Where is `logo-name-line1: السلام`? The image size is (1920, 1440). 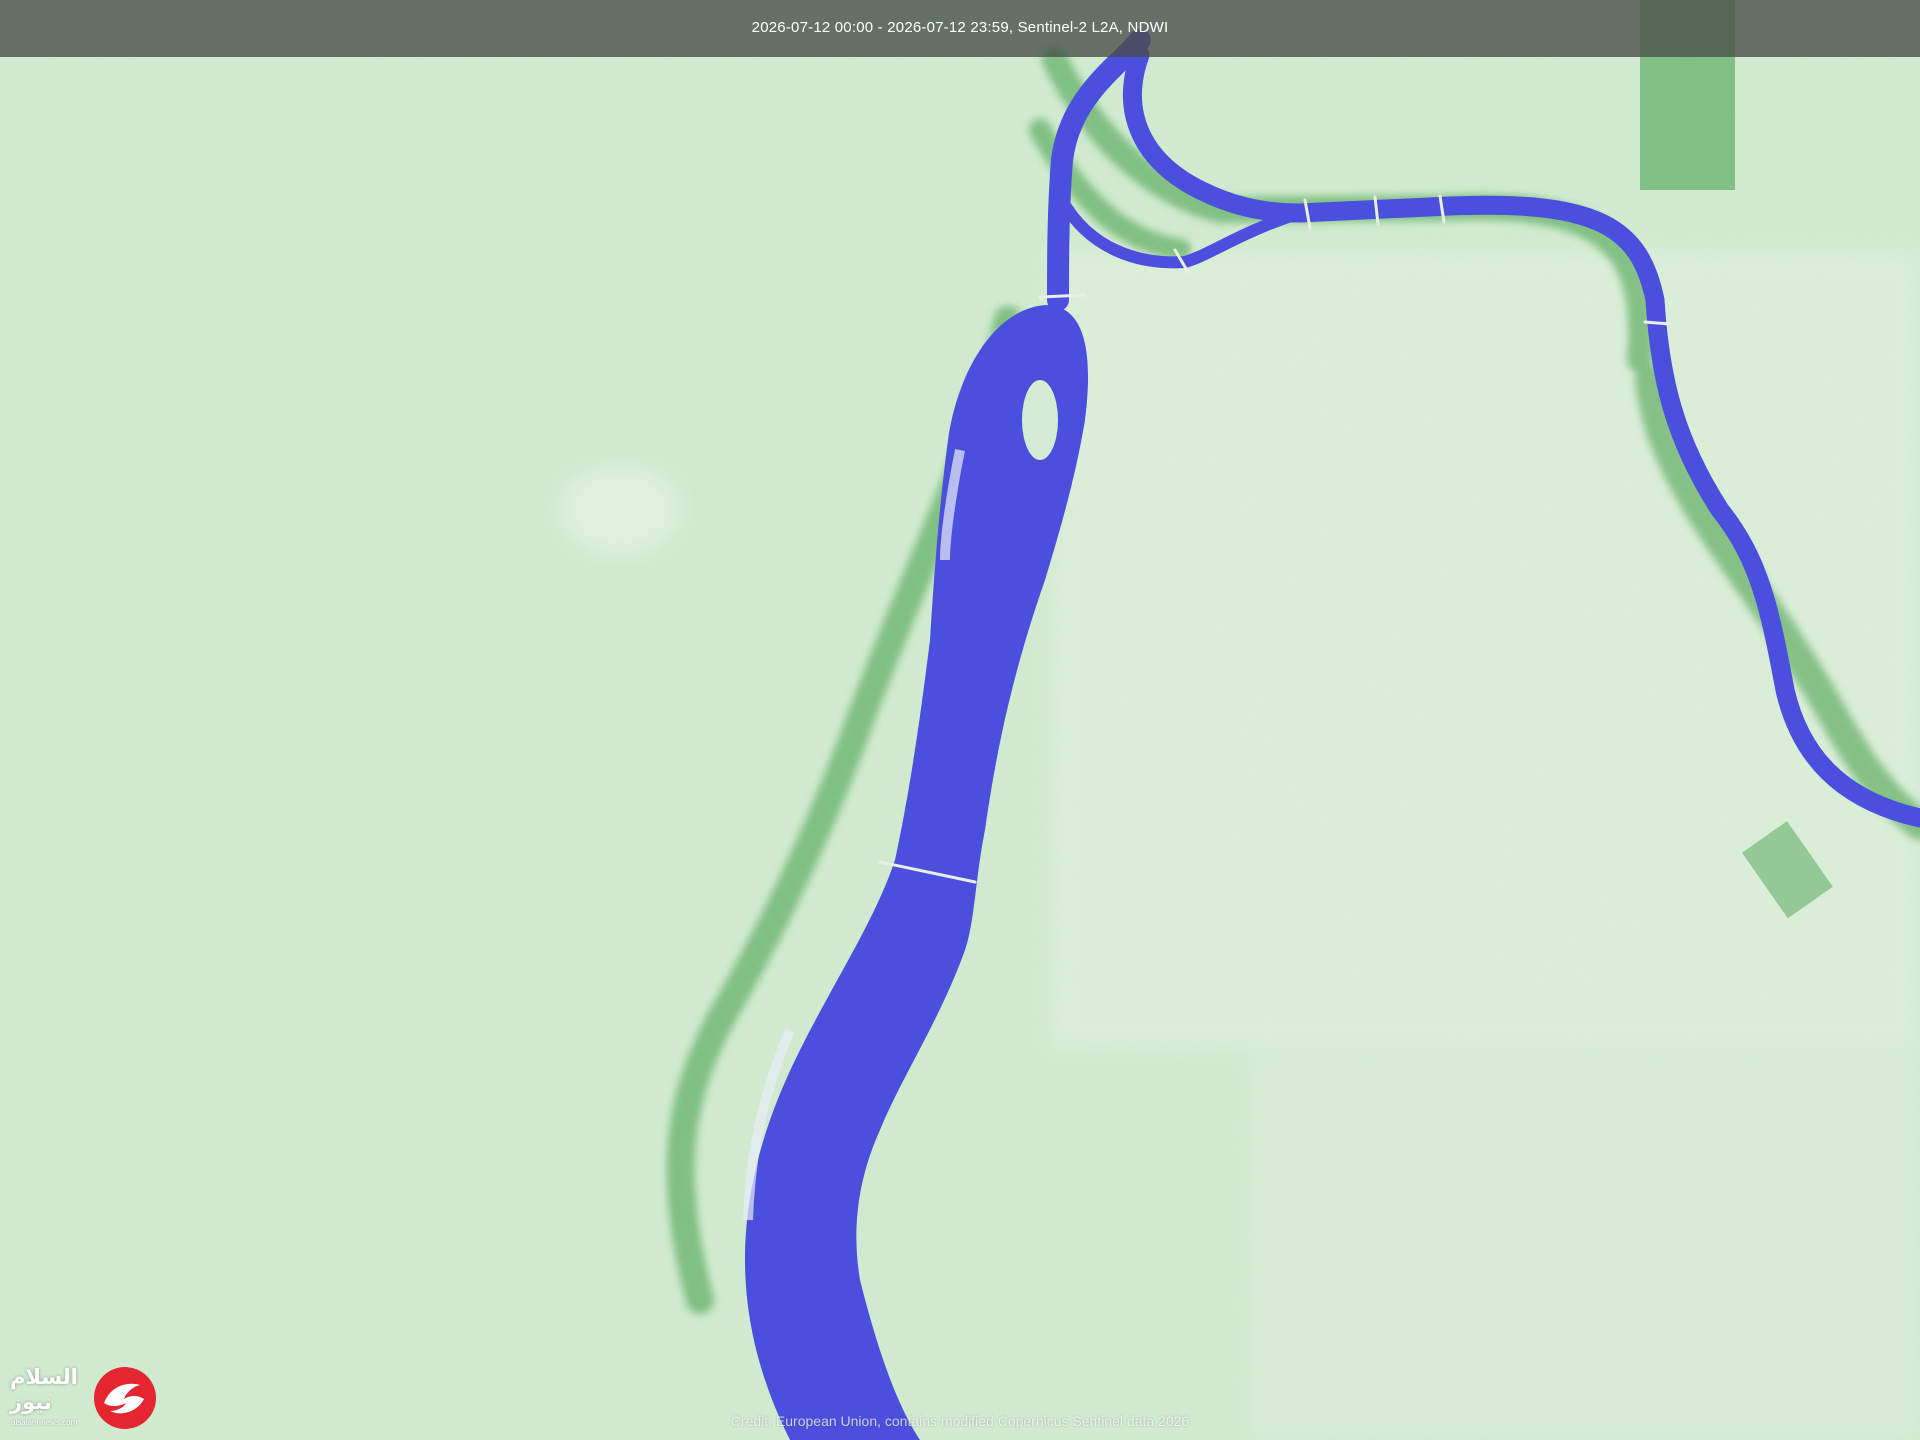 logo-name-line1: السلام is located at coordinates (44, 1377).